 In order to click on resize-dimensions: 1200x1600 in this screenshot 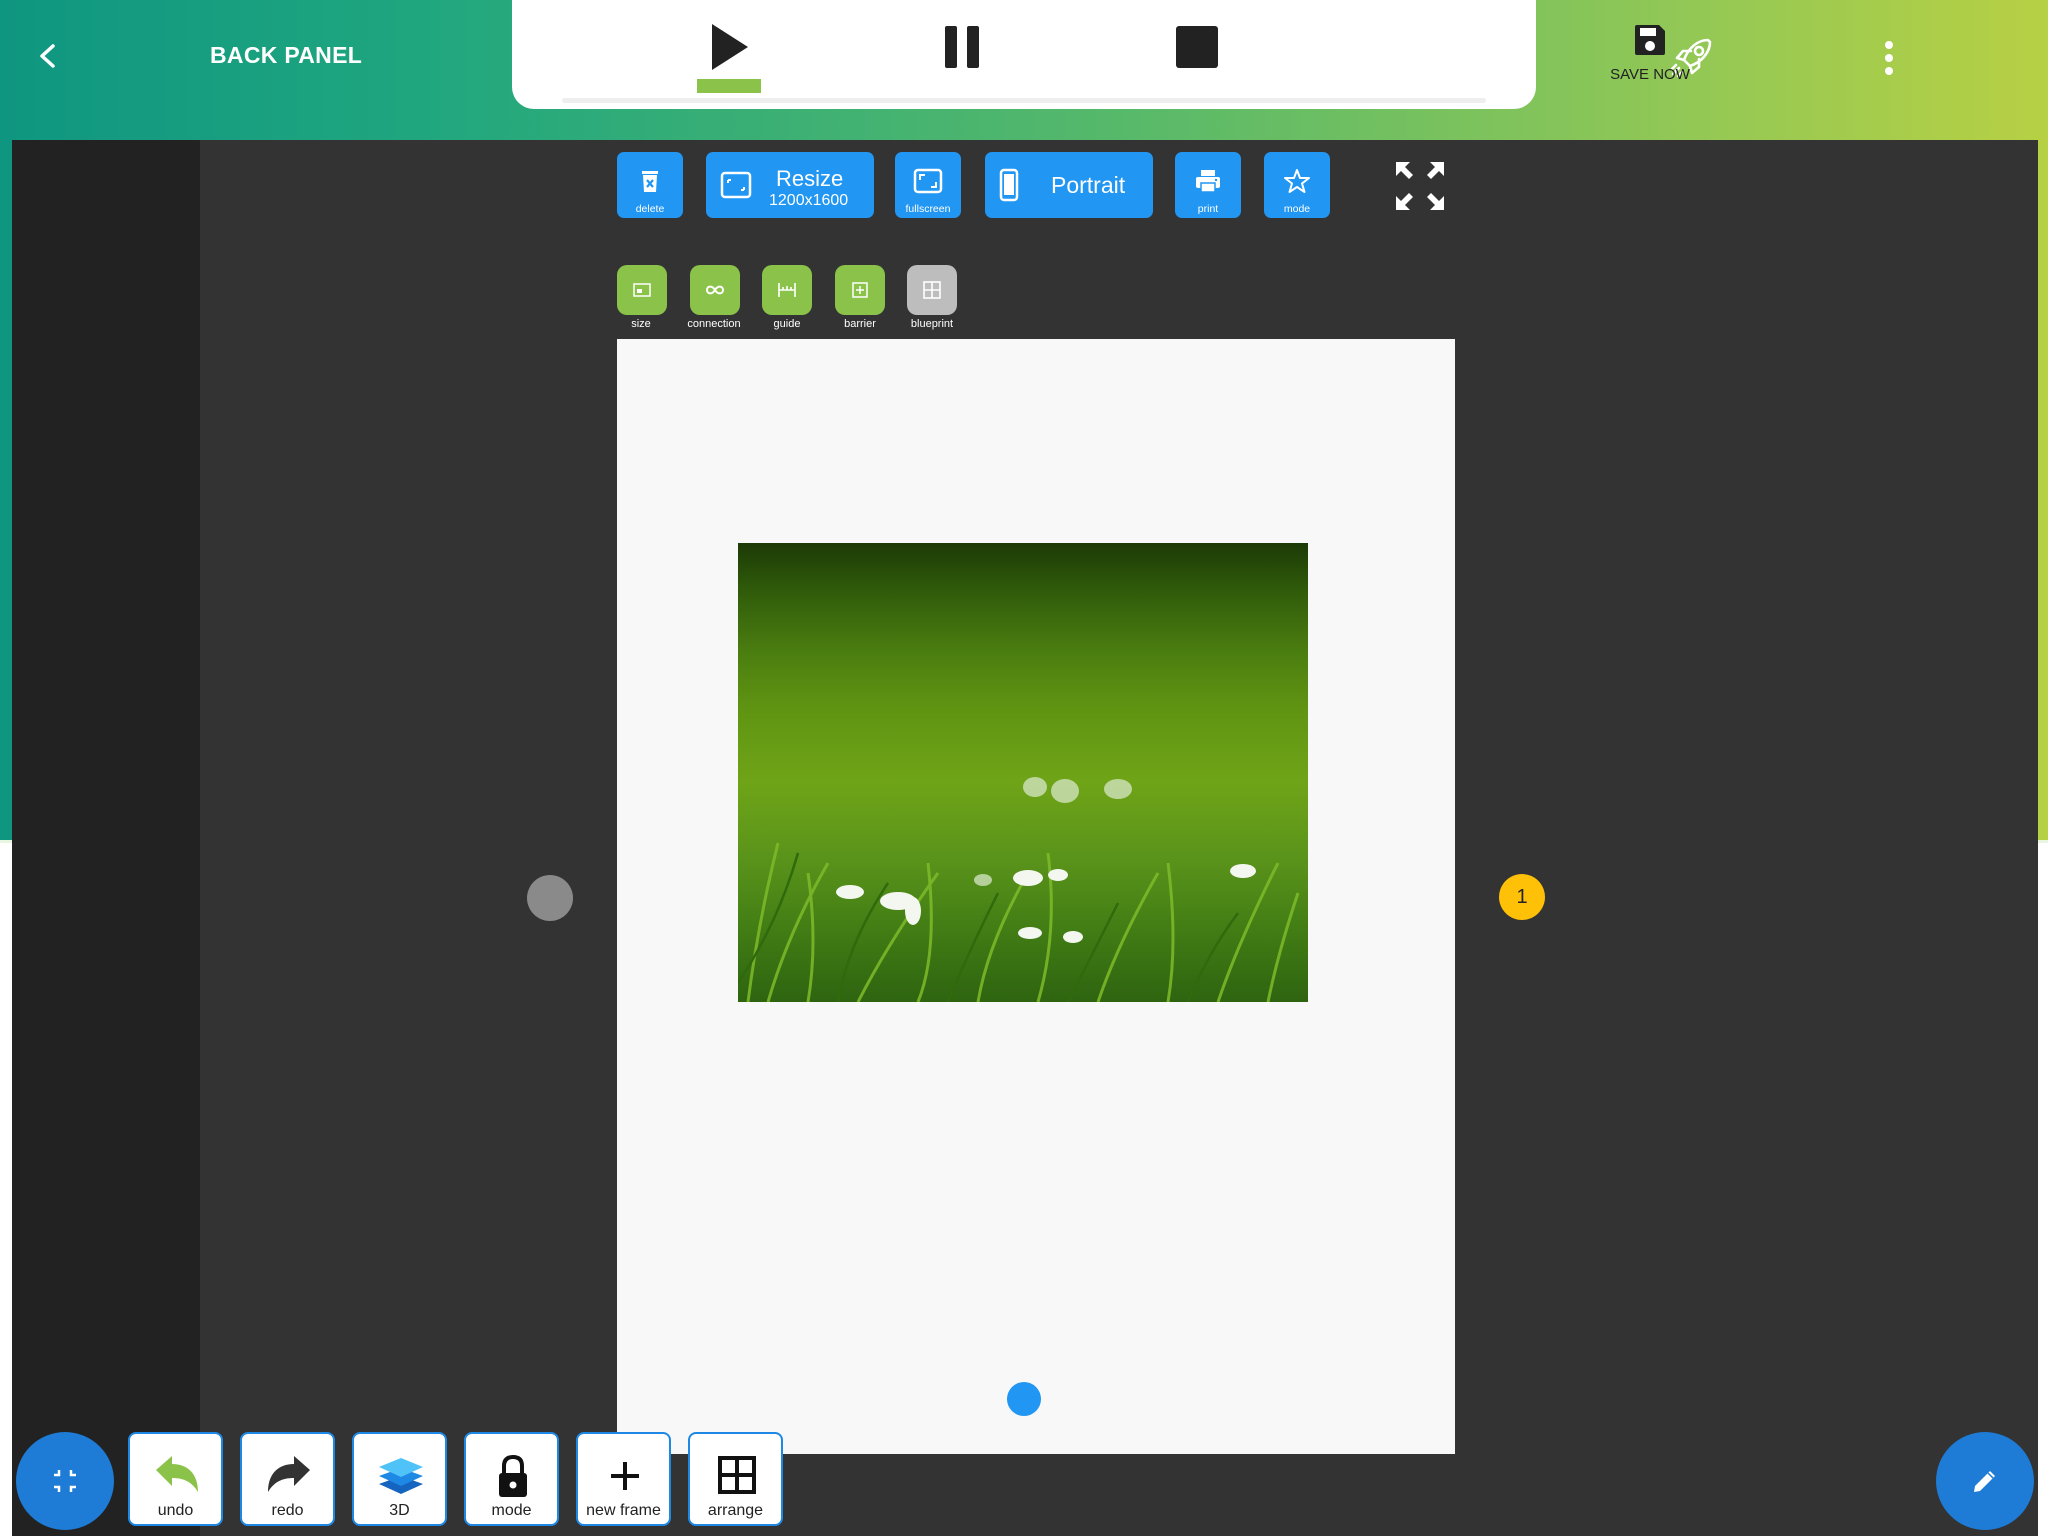, I will do `click(809, 200)`.